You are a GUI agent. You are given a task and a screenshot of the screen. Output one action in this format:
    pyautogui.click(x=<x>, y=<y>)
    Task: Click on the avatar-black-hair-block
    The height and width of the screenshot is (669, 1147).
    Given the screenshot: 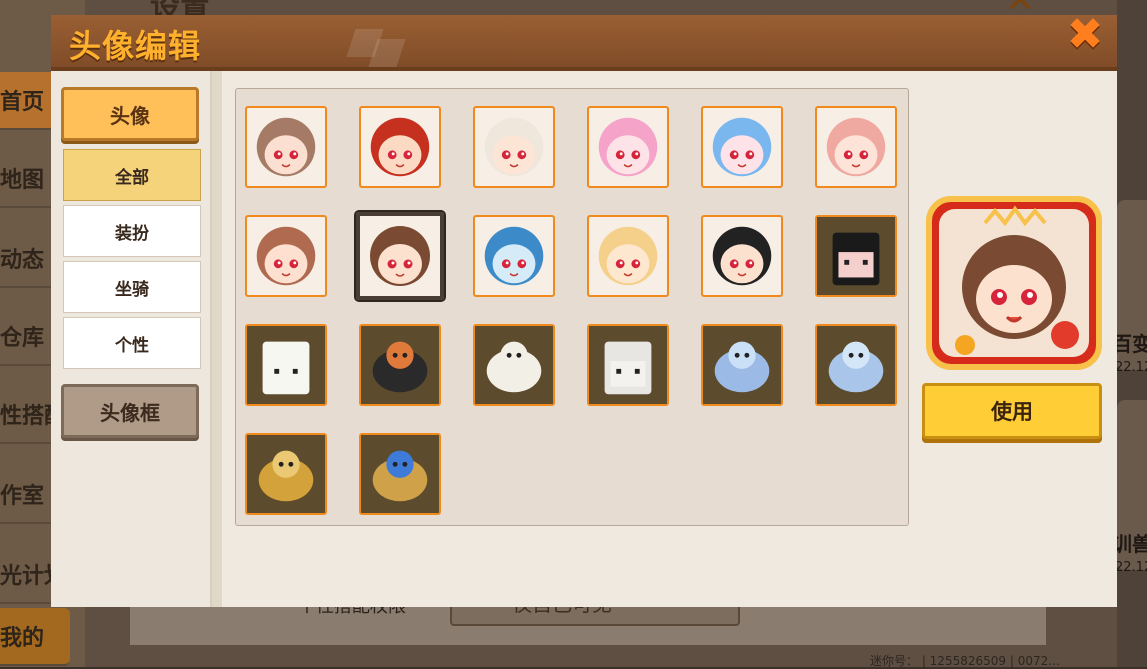 What is the action you would take?
    pyautogui.click(x=856, y=256)
    